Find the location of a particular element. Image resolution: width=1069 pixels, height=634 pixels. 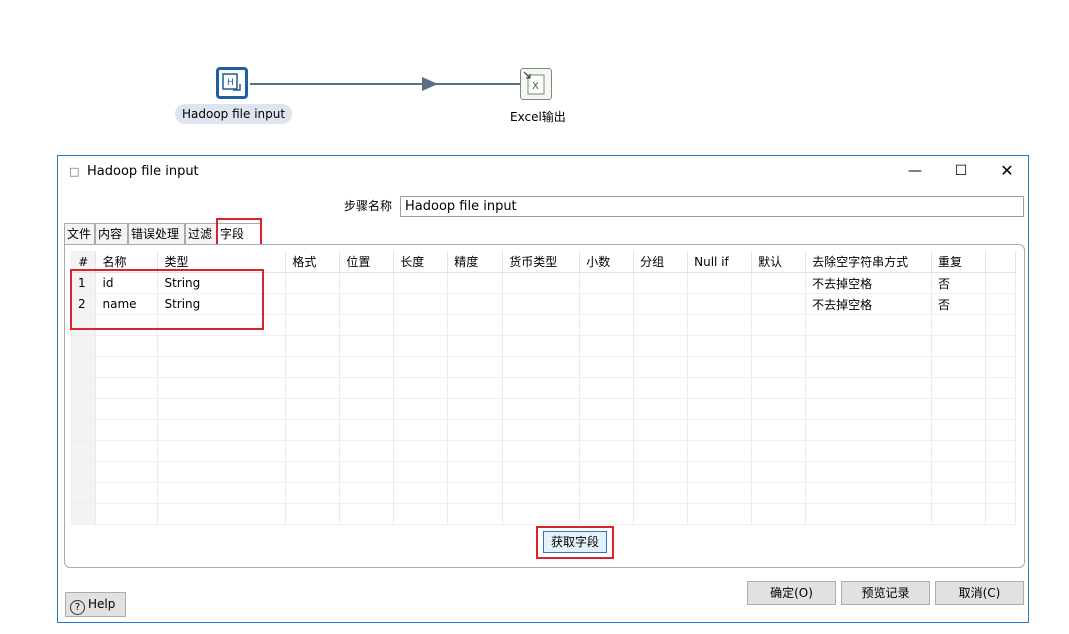

preview-button: 预览记录 is located at coordinates (885, 593).